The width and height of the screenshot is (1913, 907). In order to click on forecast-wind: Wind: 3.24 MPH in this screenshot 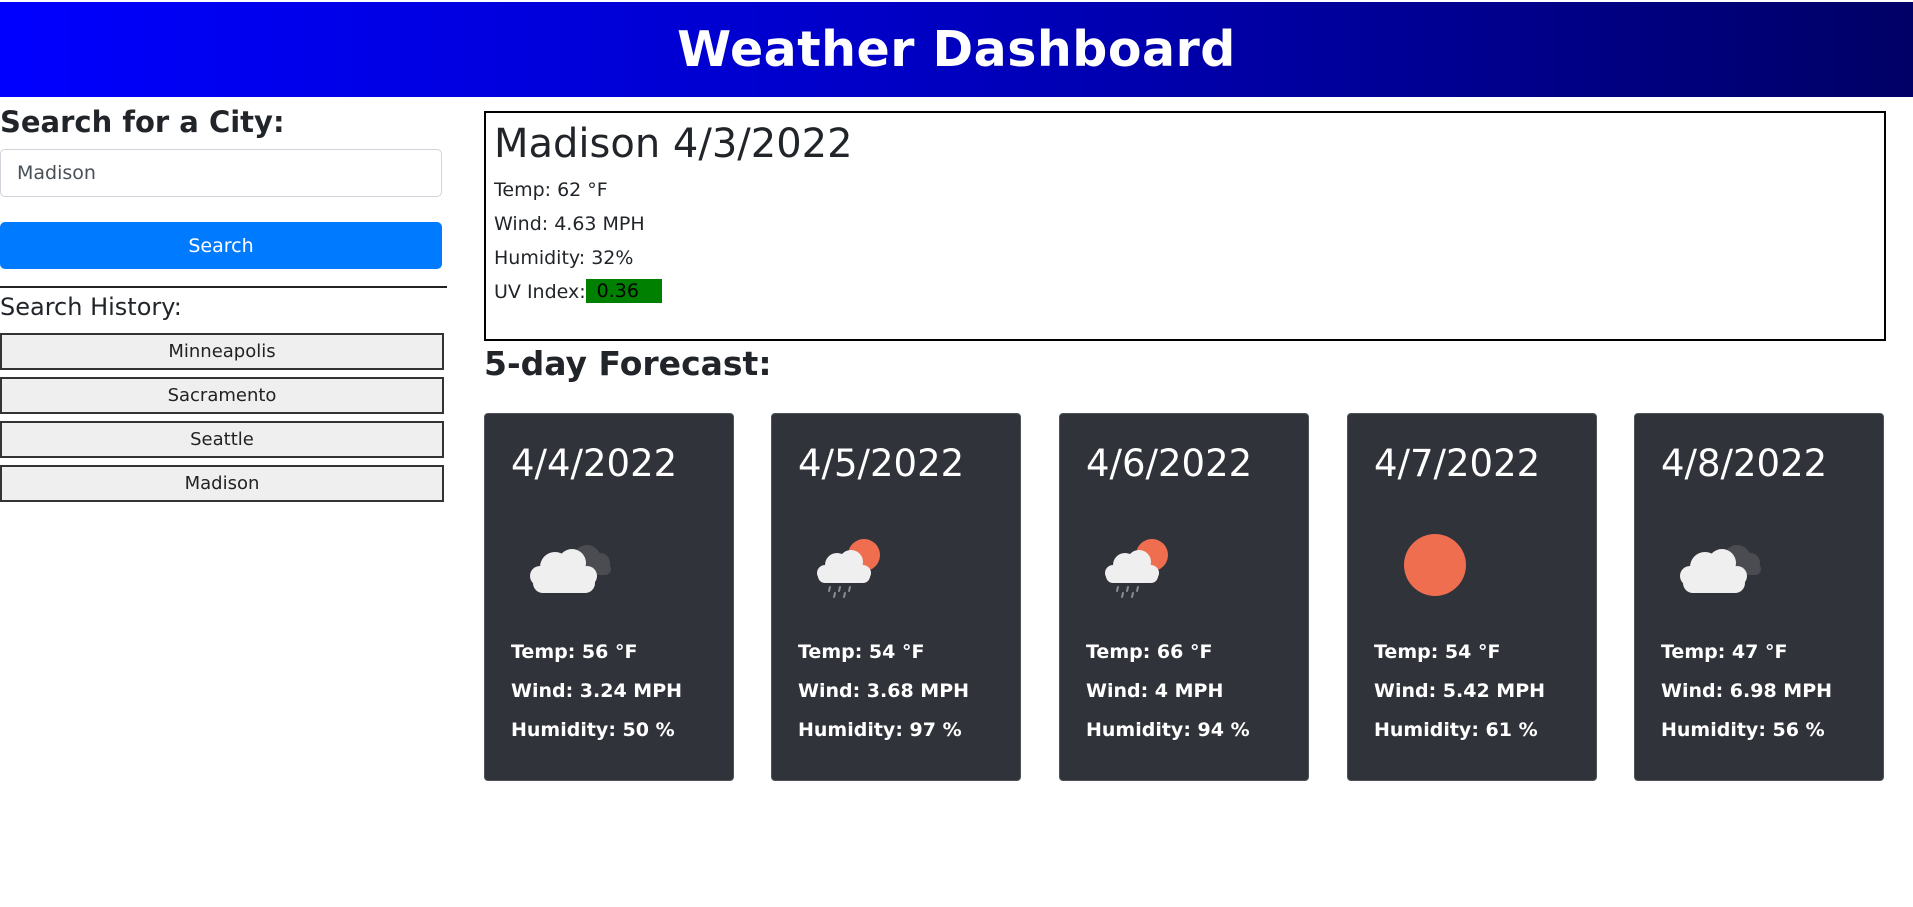, I will do `click(597, 691)`.